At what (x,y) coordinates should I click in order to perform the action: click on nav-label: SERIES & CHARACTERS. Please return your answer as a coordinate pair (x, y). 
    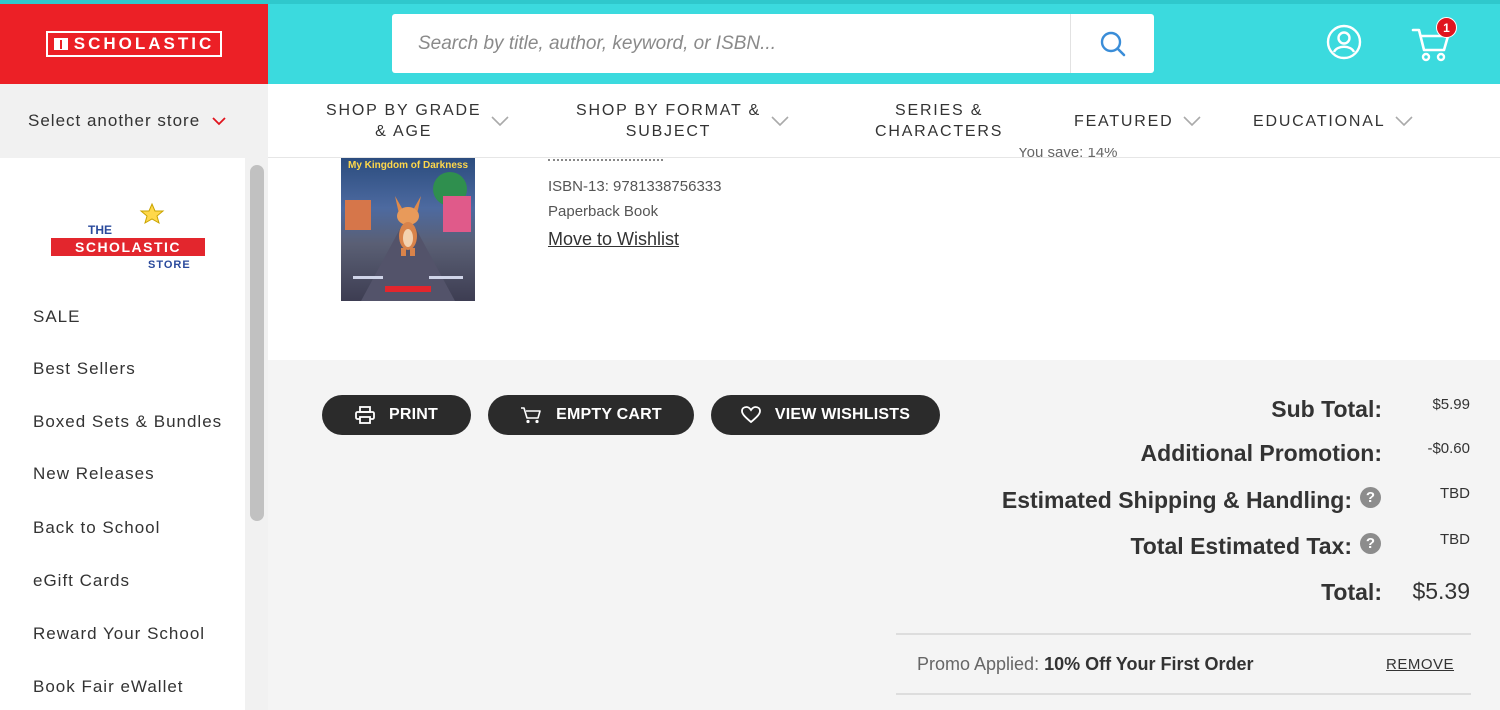
    Looking at the image, I should click on (939, 121).